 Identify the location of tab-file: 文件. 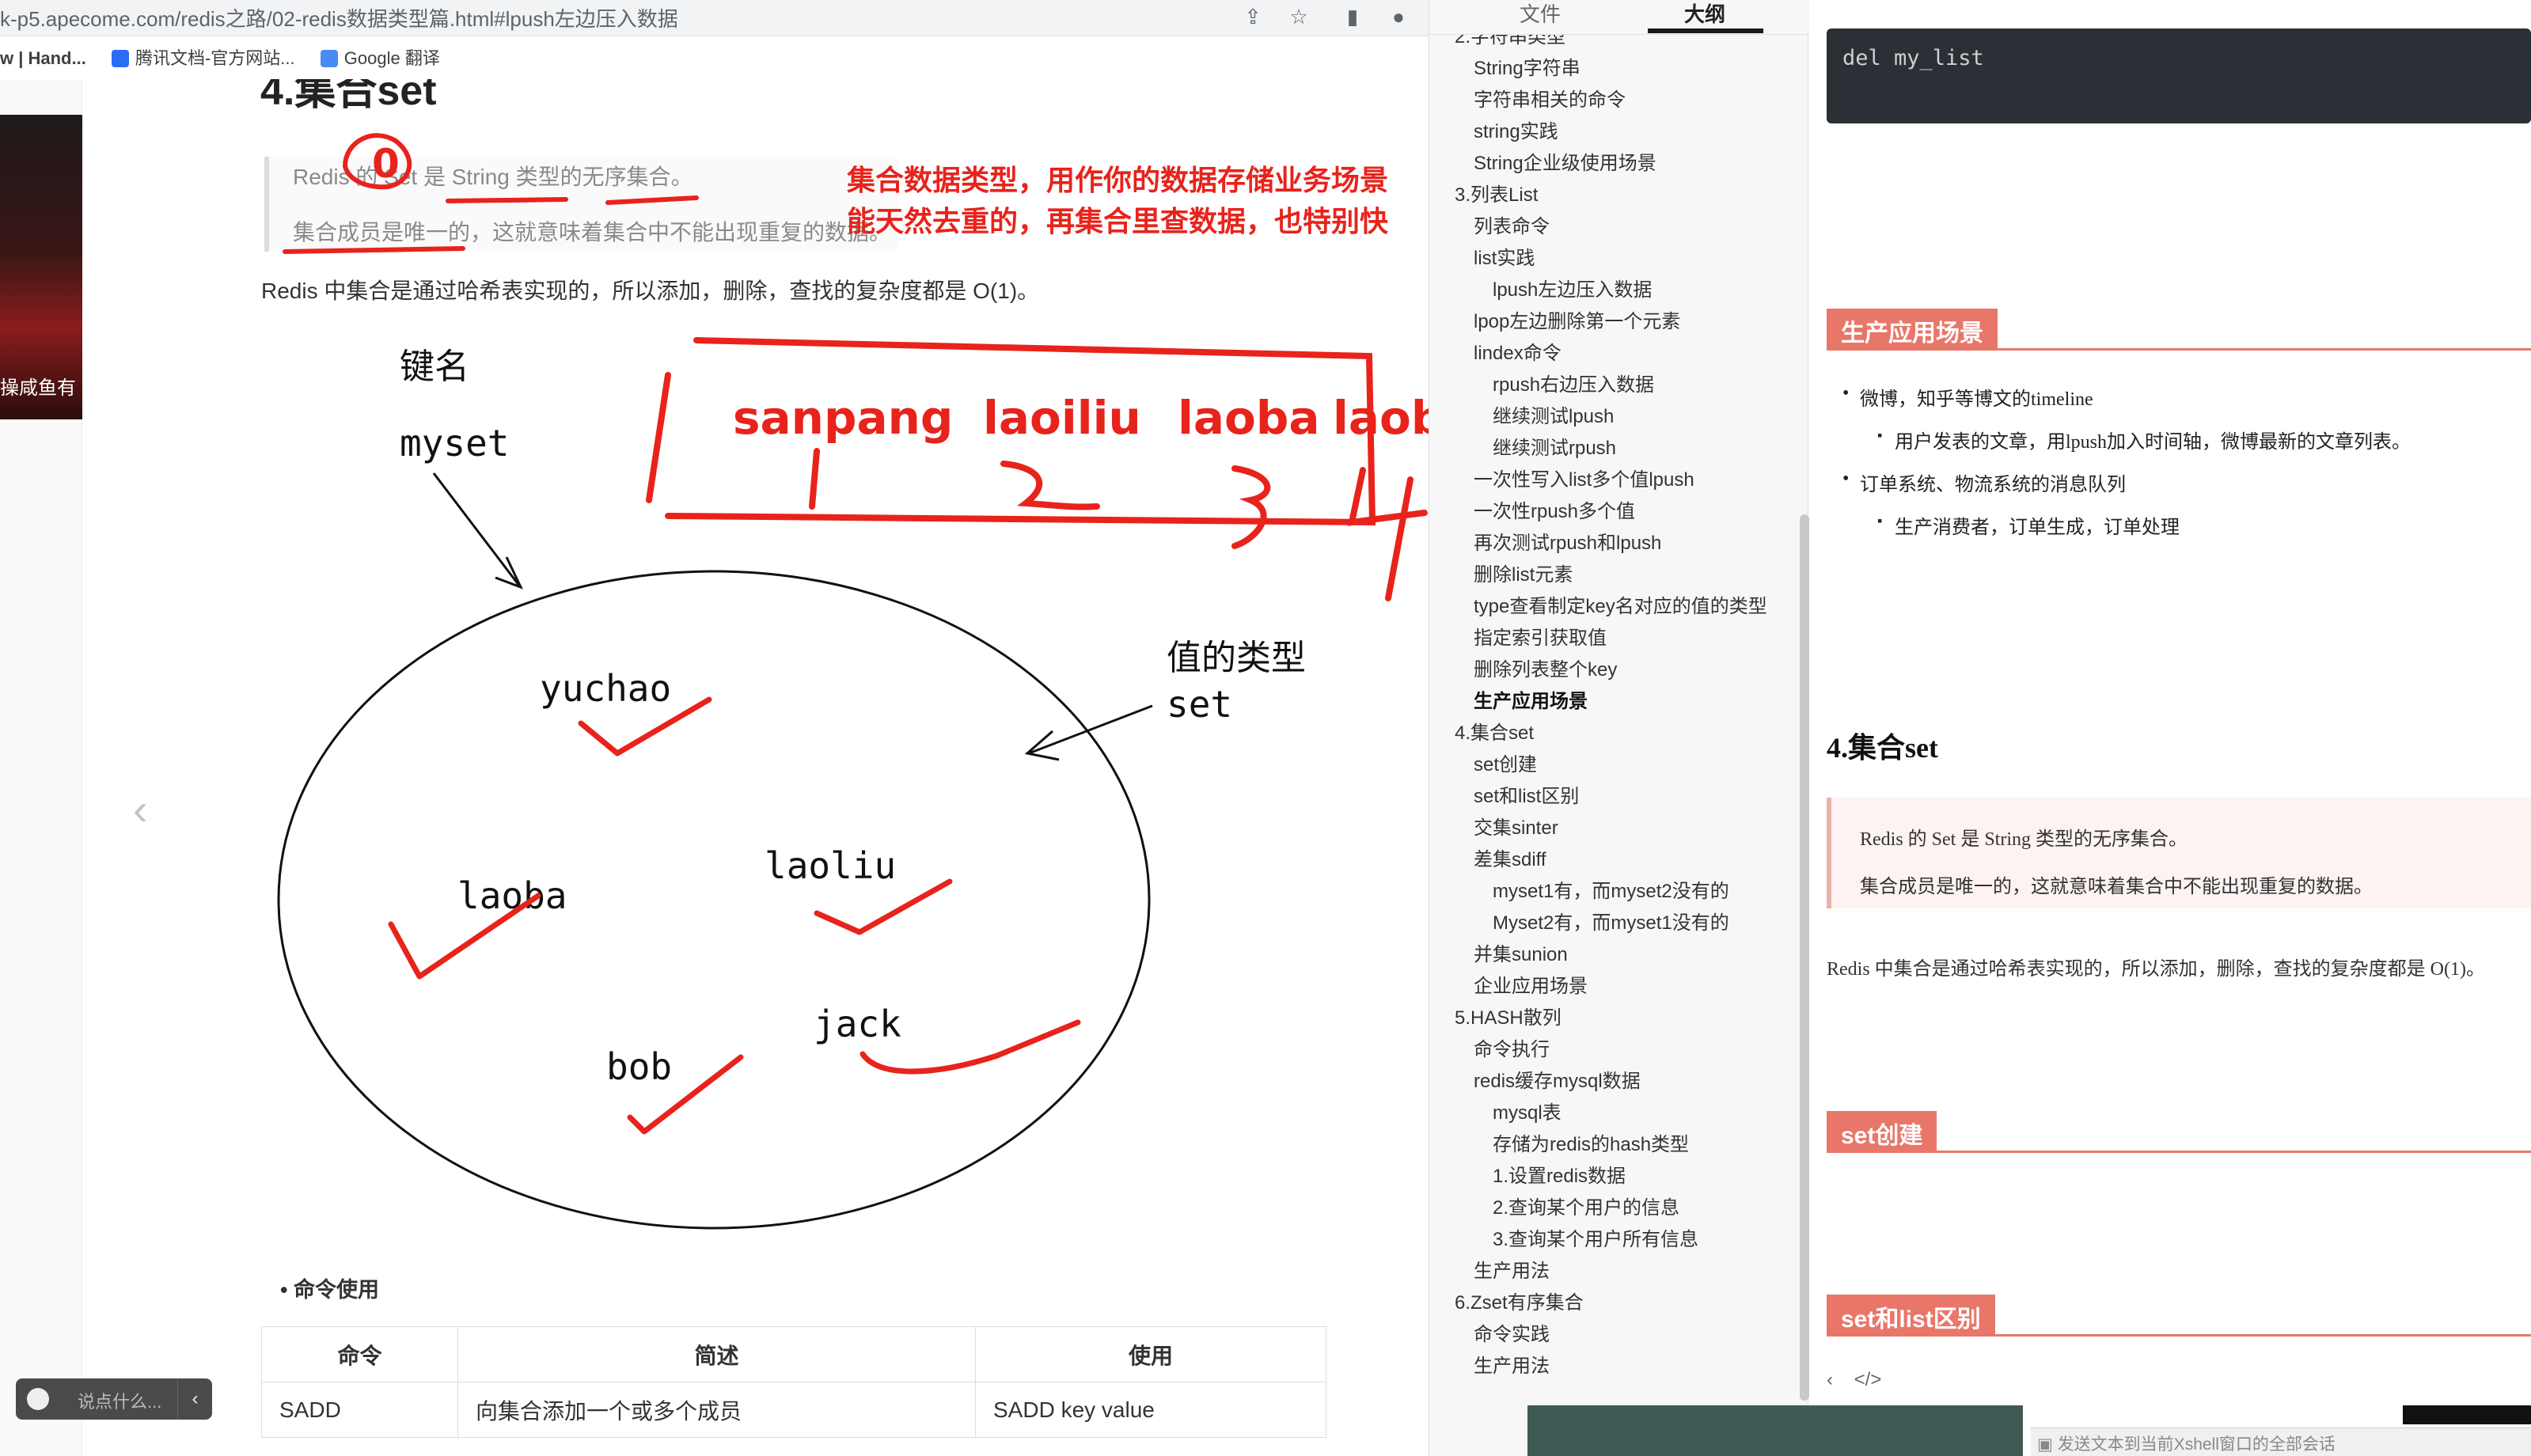
(1540, 14).